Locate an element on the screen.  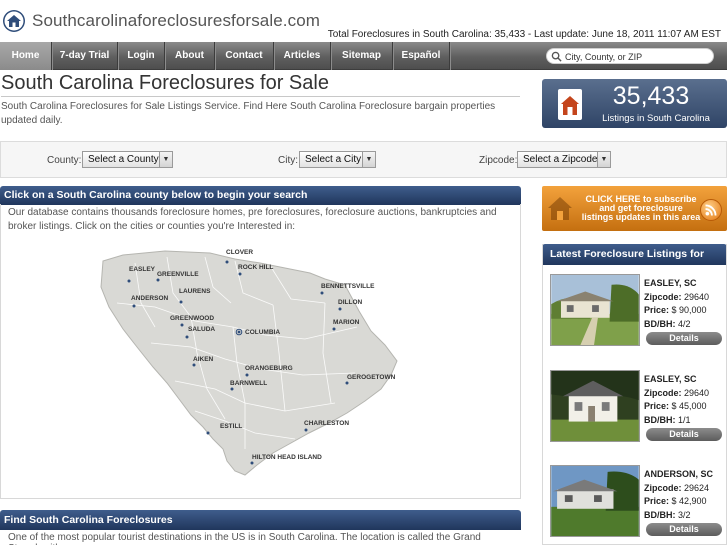
nav-espanol: Español is located at coordinates (421, 56).